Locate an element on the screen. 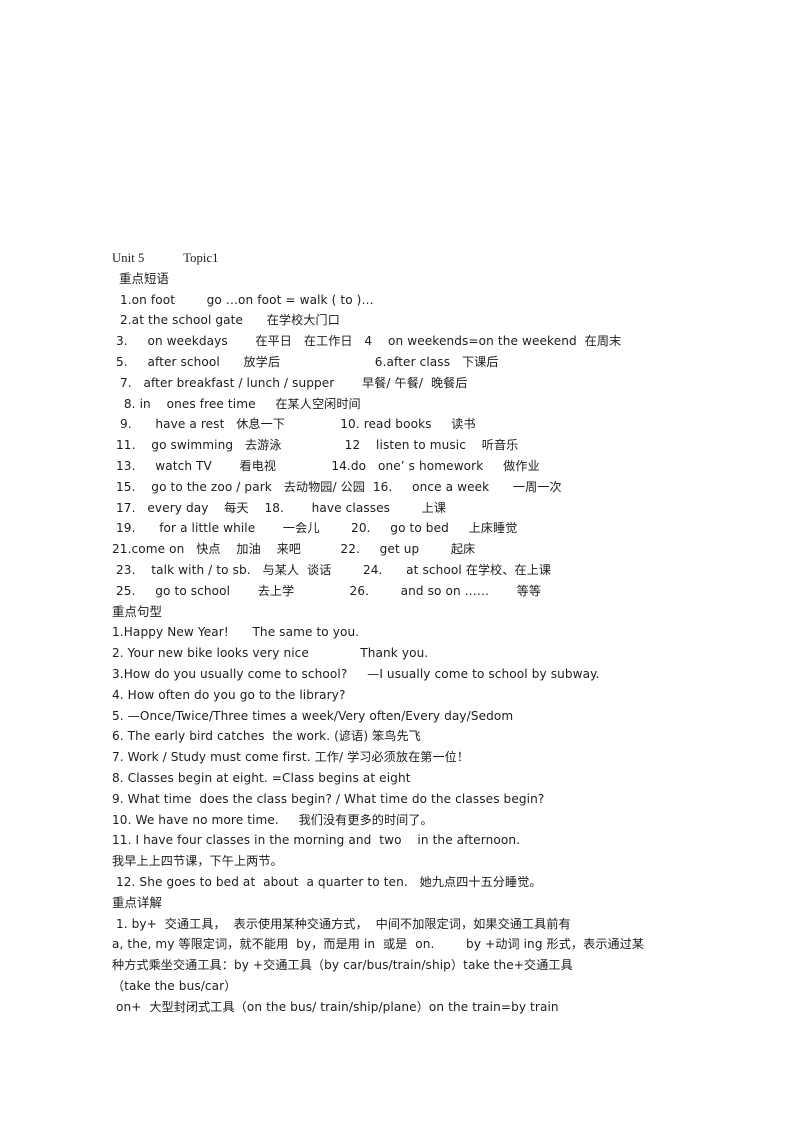 The height and width of the screenshot is (1132, 800). explanation-line: （take the bus/car） is located at coordinates (174, 985).